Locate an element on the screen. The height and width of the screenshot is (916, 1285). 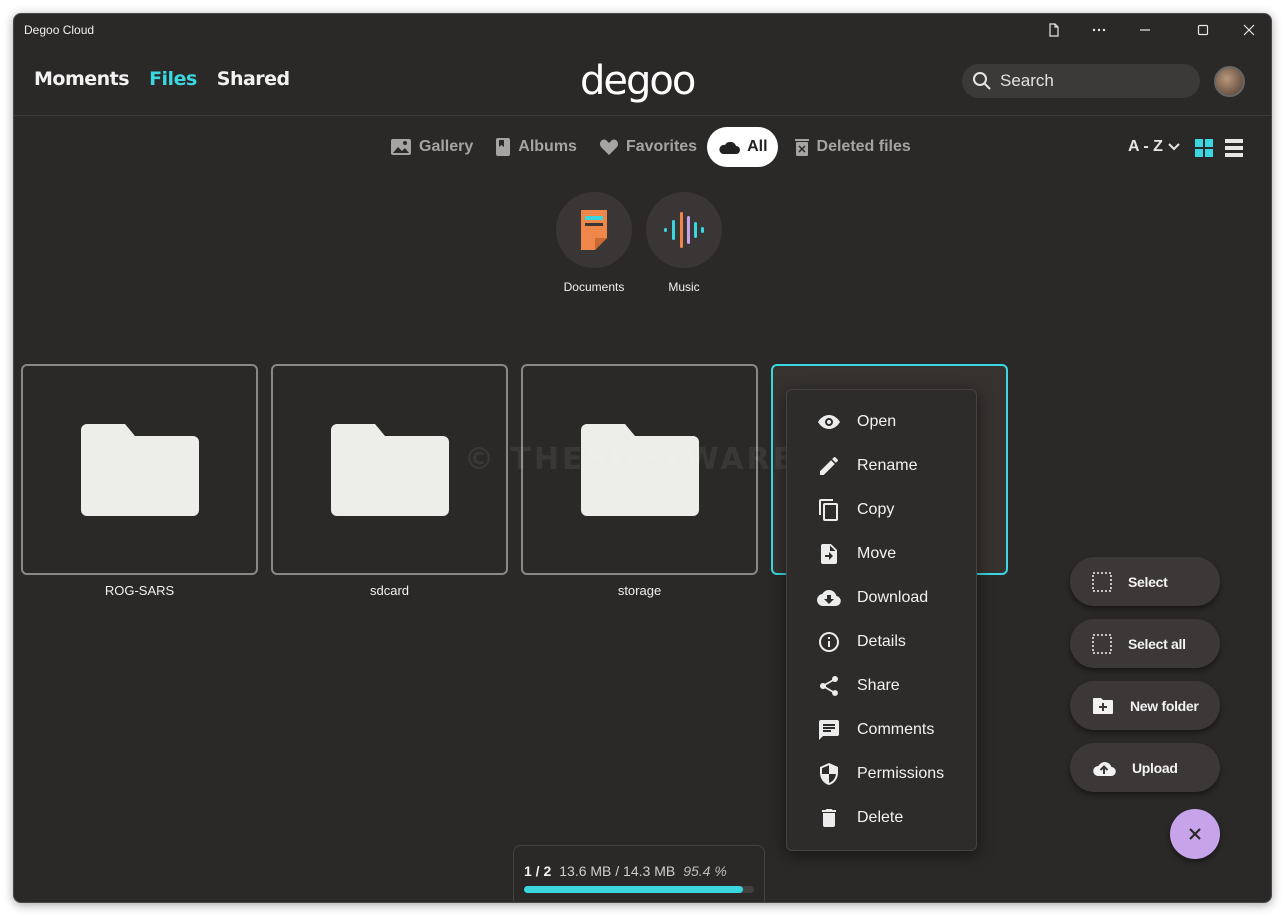
folder-plus-icon is located at coordinates (1103, 705).